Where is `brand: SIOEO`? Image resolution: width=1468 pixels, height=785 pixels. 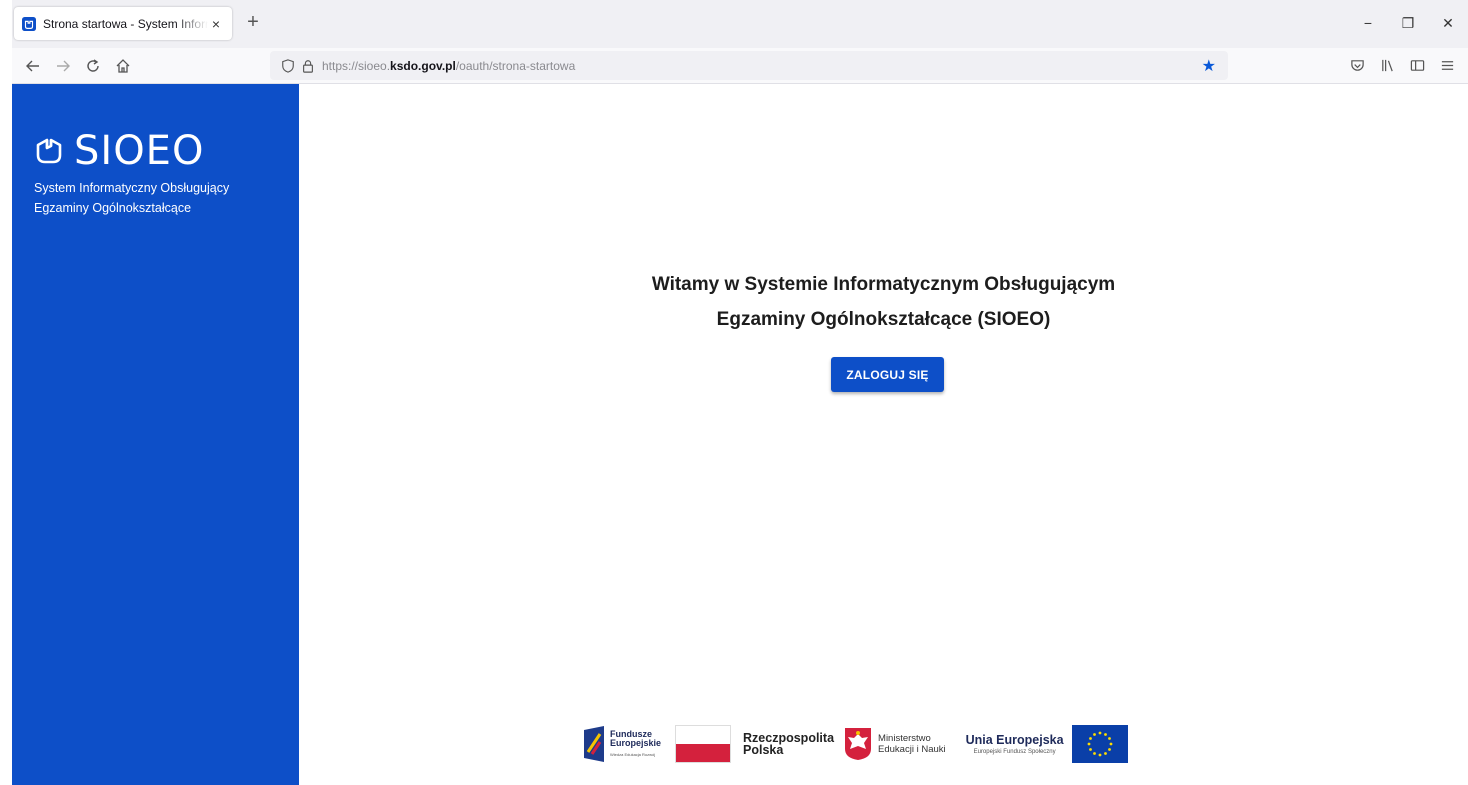
brand: SIOEO is located at coordinates (166, 151).